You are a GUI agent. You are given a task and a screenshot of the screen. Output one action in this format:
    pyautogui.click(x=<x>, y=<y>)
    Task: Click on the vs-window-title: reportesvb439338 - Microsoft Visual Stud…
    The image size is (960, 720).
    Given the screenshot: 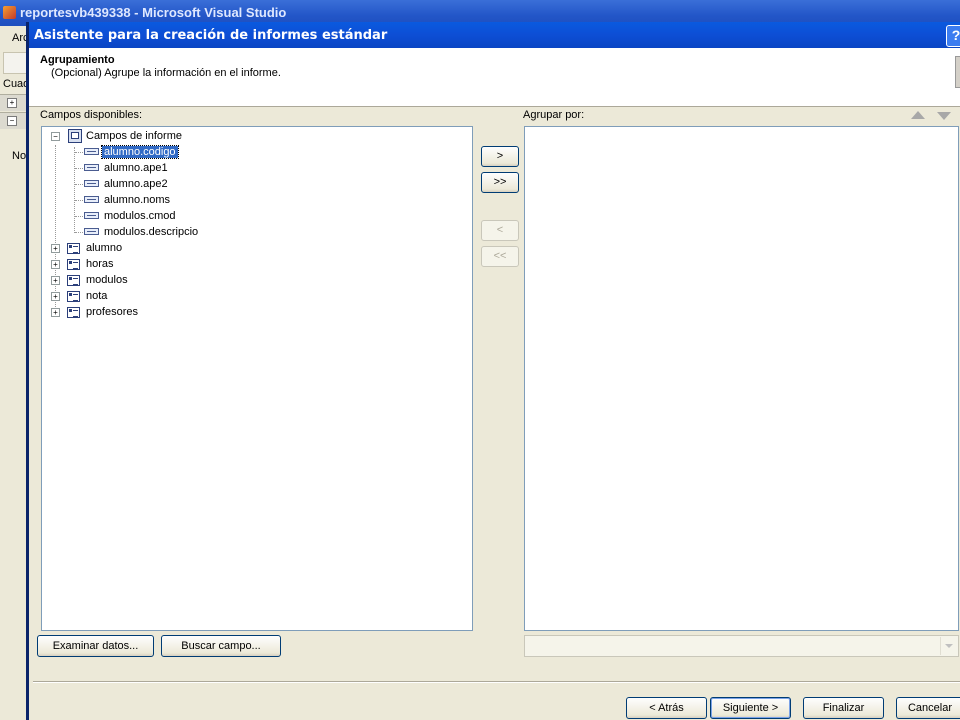 What is the action you would take?
    pyautogui.click(x=153, y=12)
    